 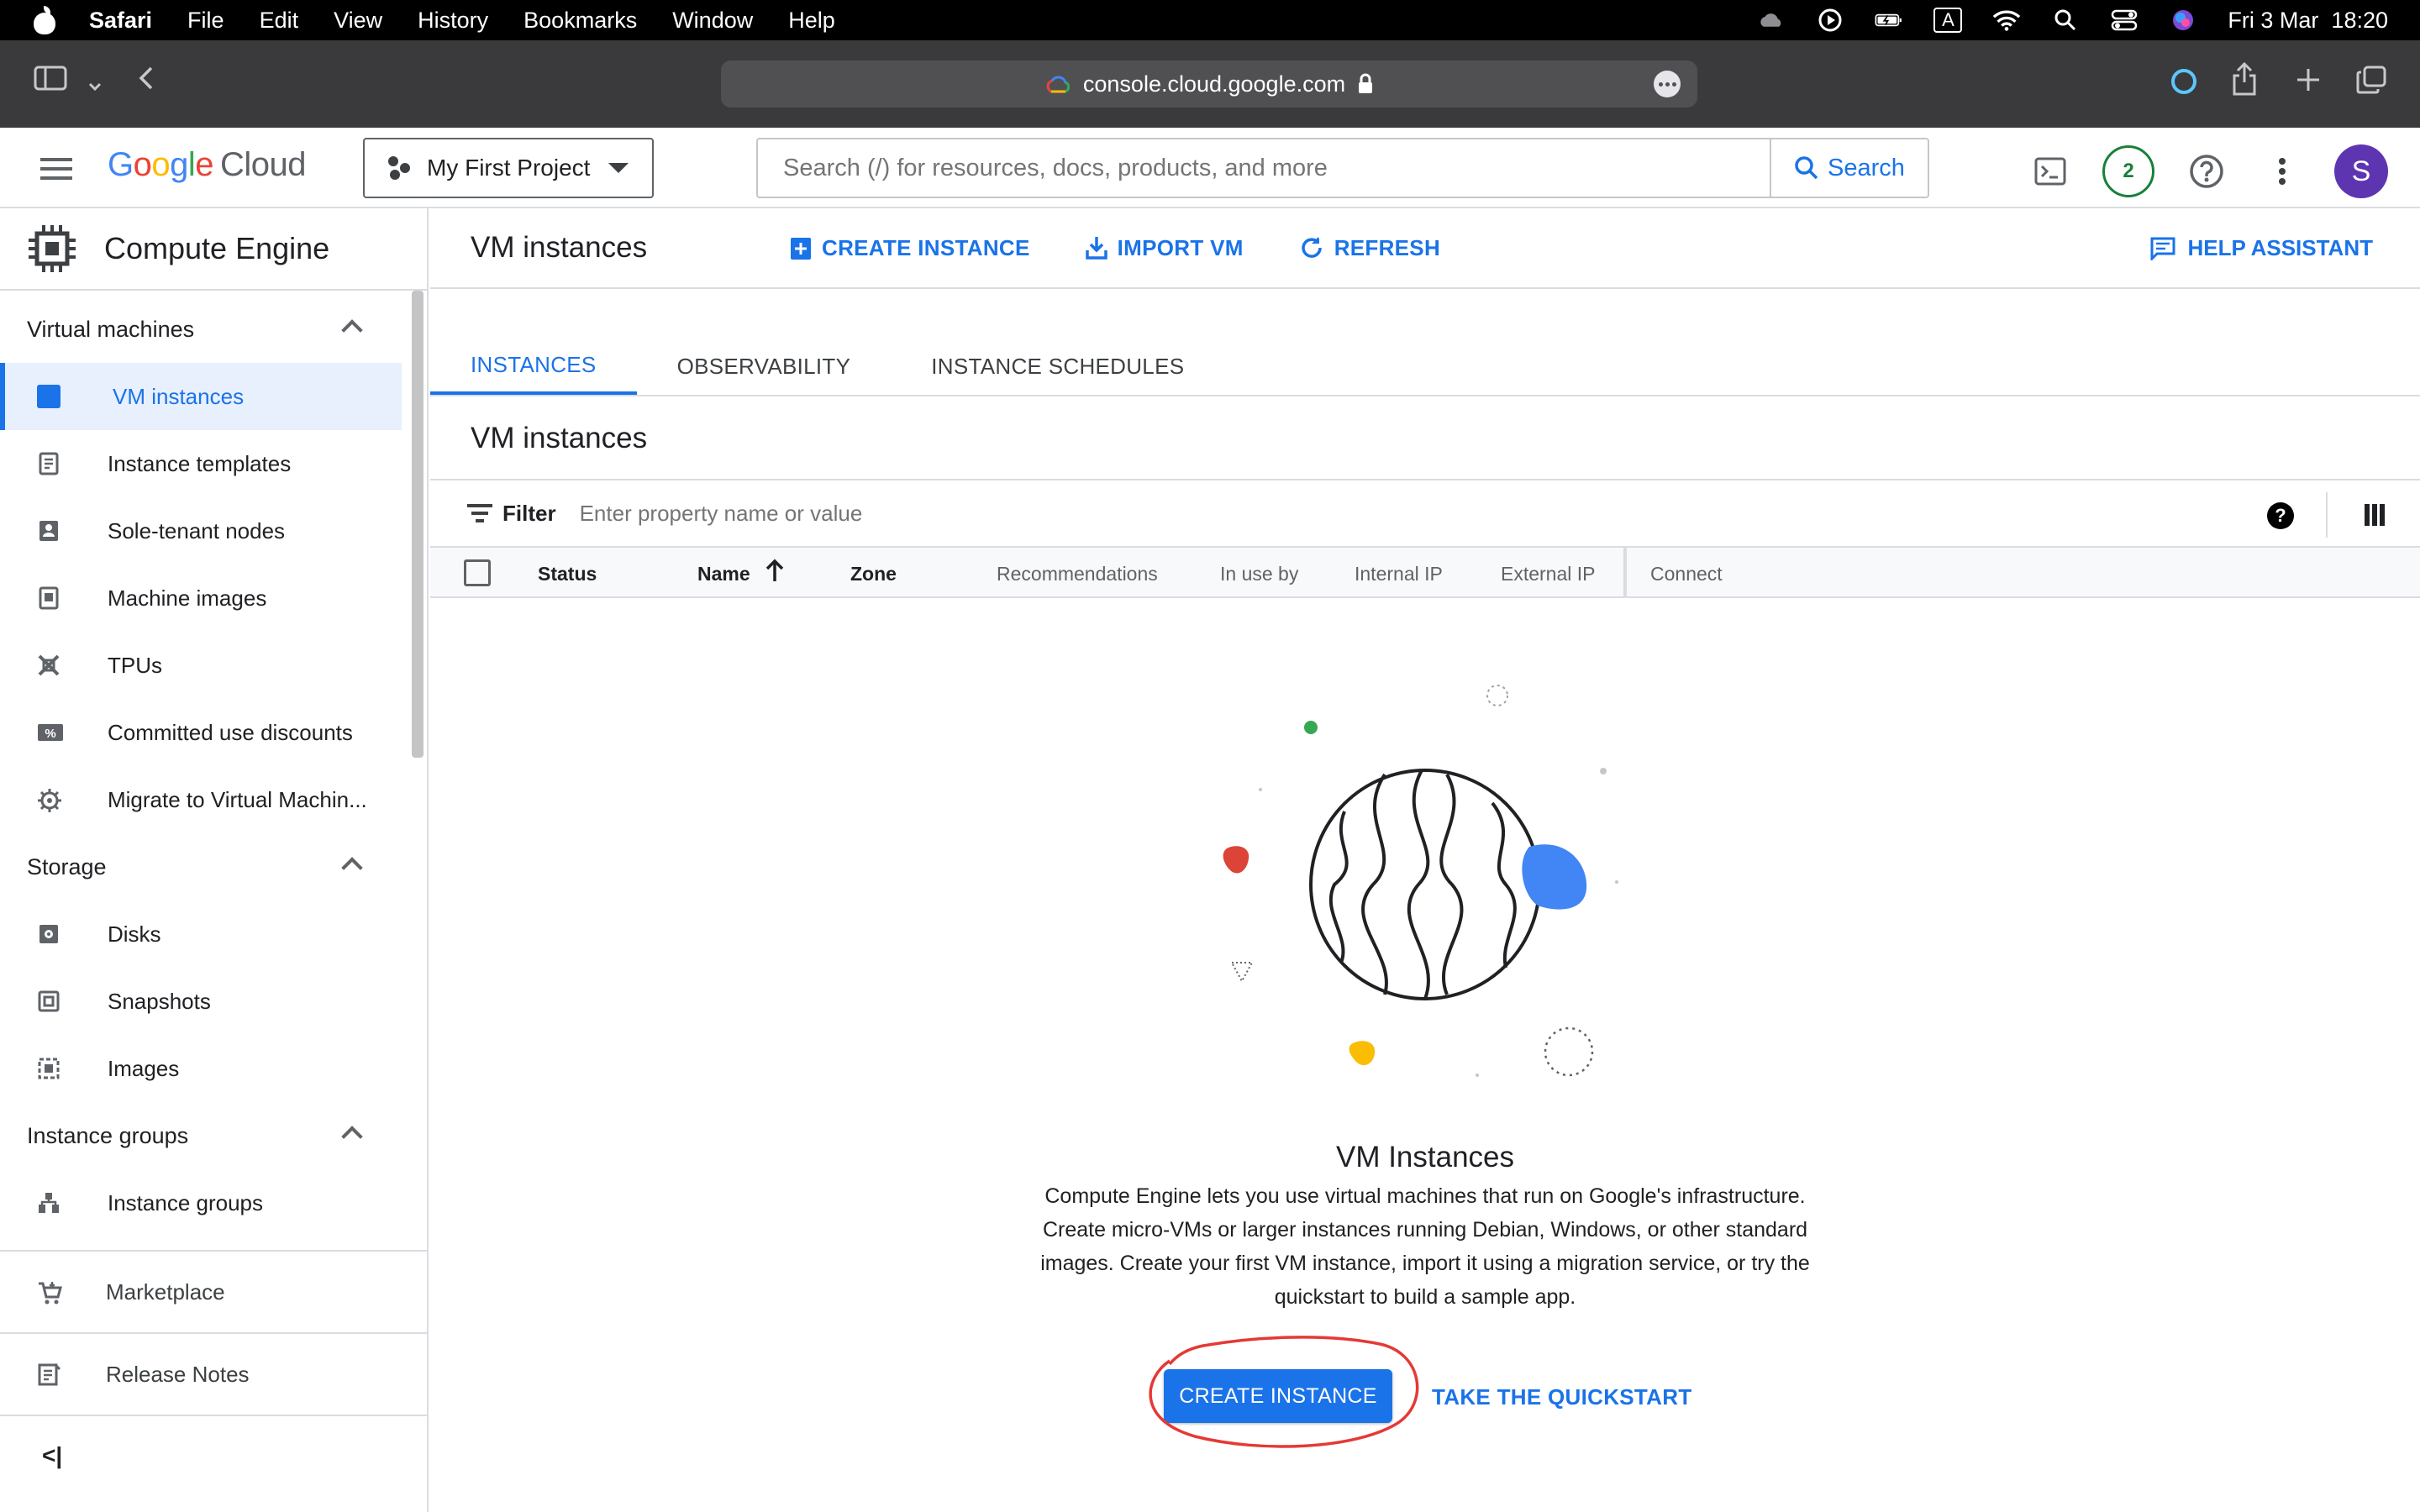 I want to click on sidebar-item-vm-instances: VM instances, so click(x=201, y=396).